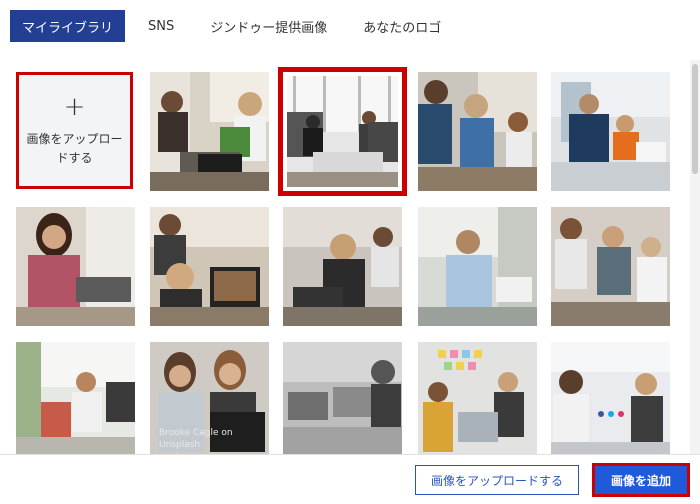  I want to click on image-thumbnail-selected, so click(342, 131).